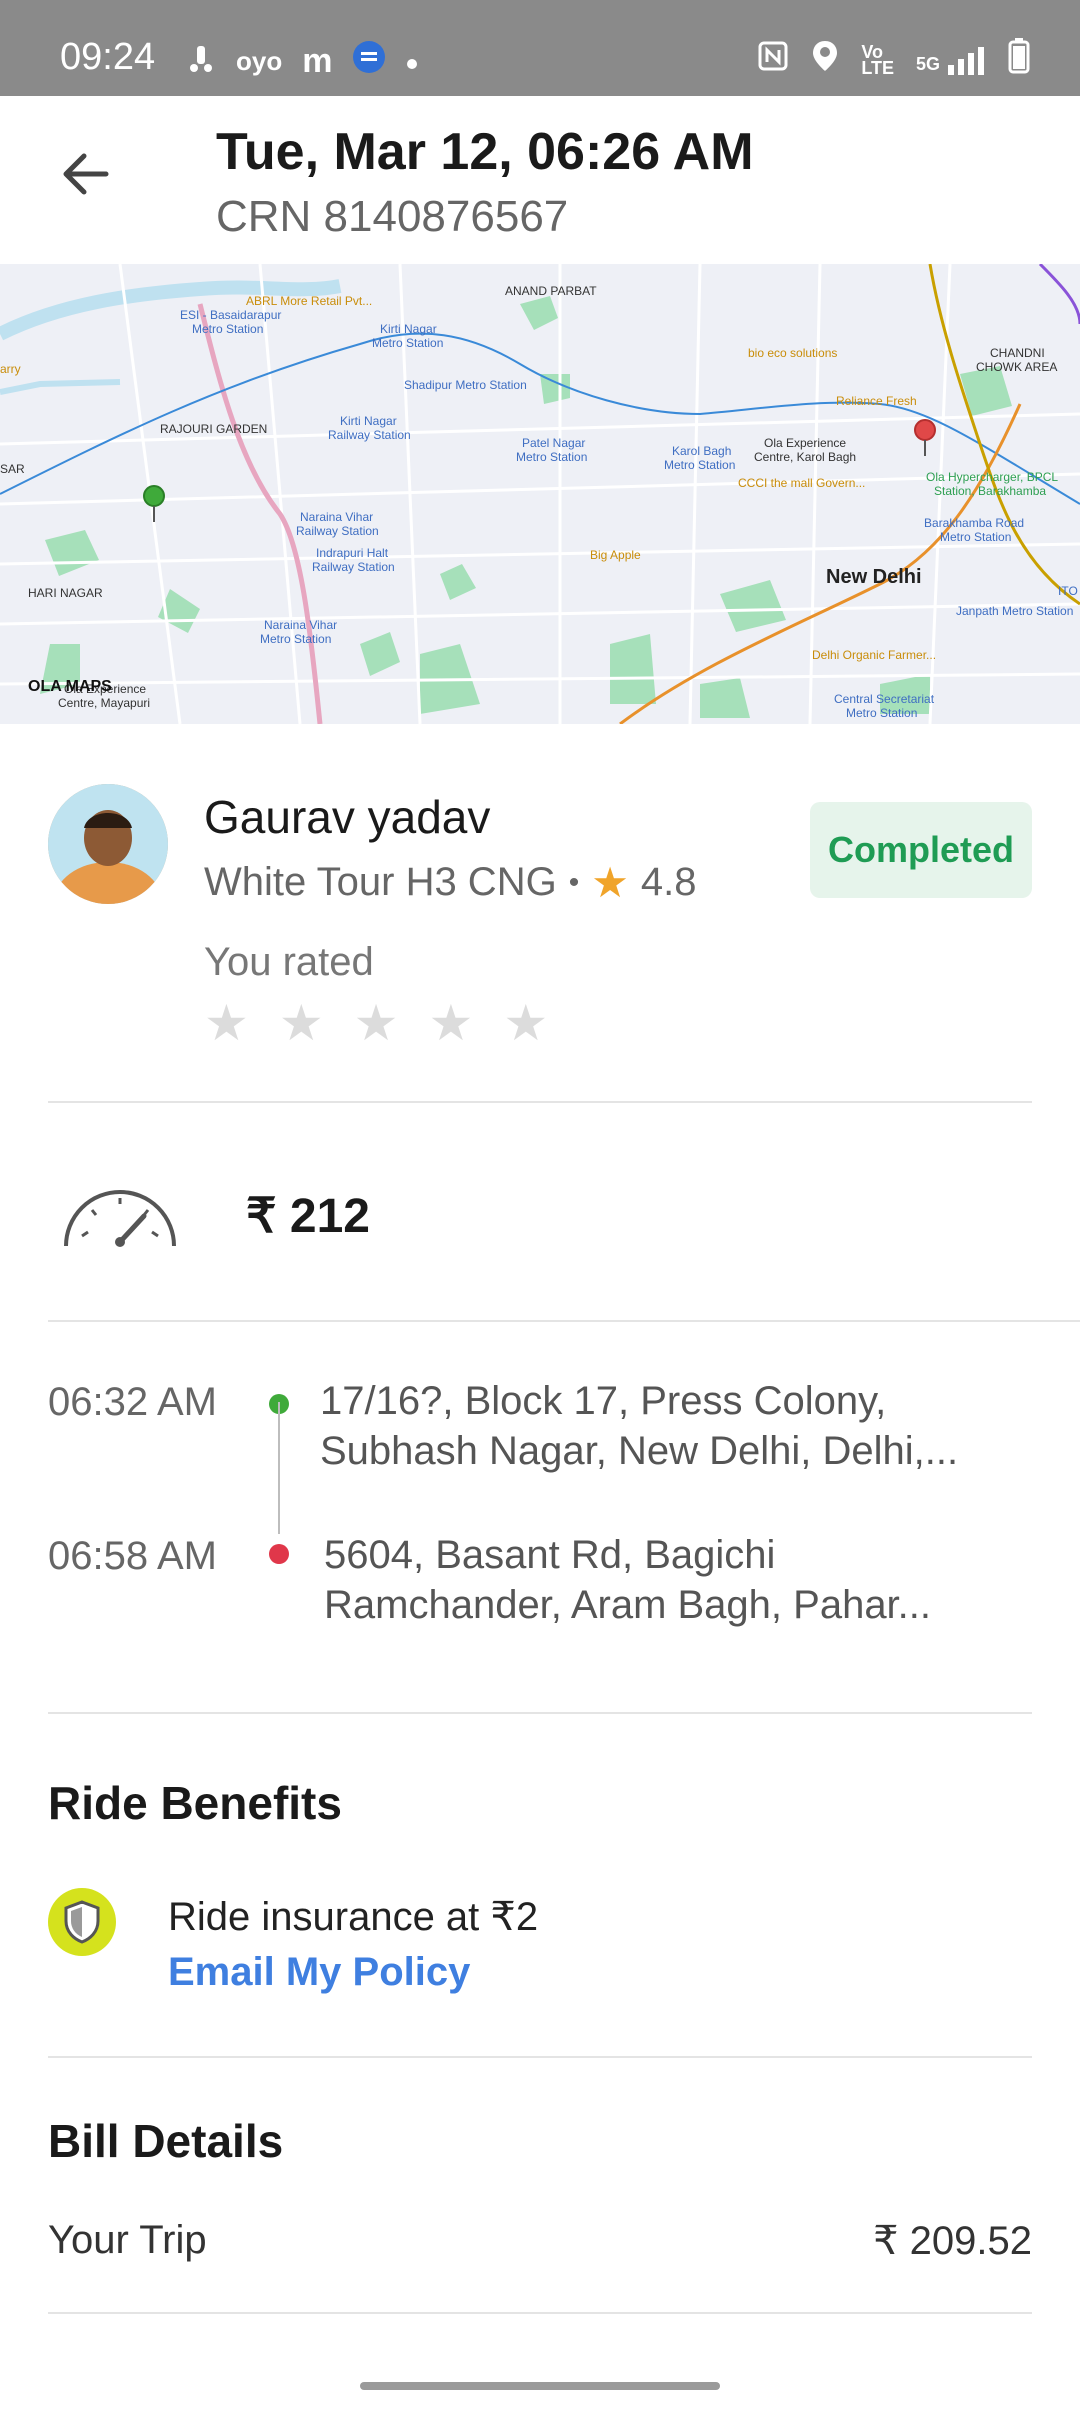 The height and width of the screenshot is (2412, 1080). I want to click on rating-star-icon: ★, so click(610, 882).